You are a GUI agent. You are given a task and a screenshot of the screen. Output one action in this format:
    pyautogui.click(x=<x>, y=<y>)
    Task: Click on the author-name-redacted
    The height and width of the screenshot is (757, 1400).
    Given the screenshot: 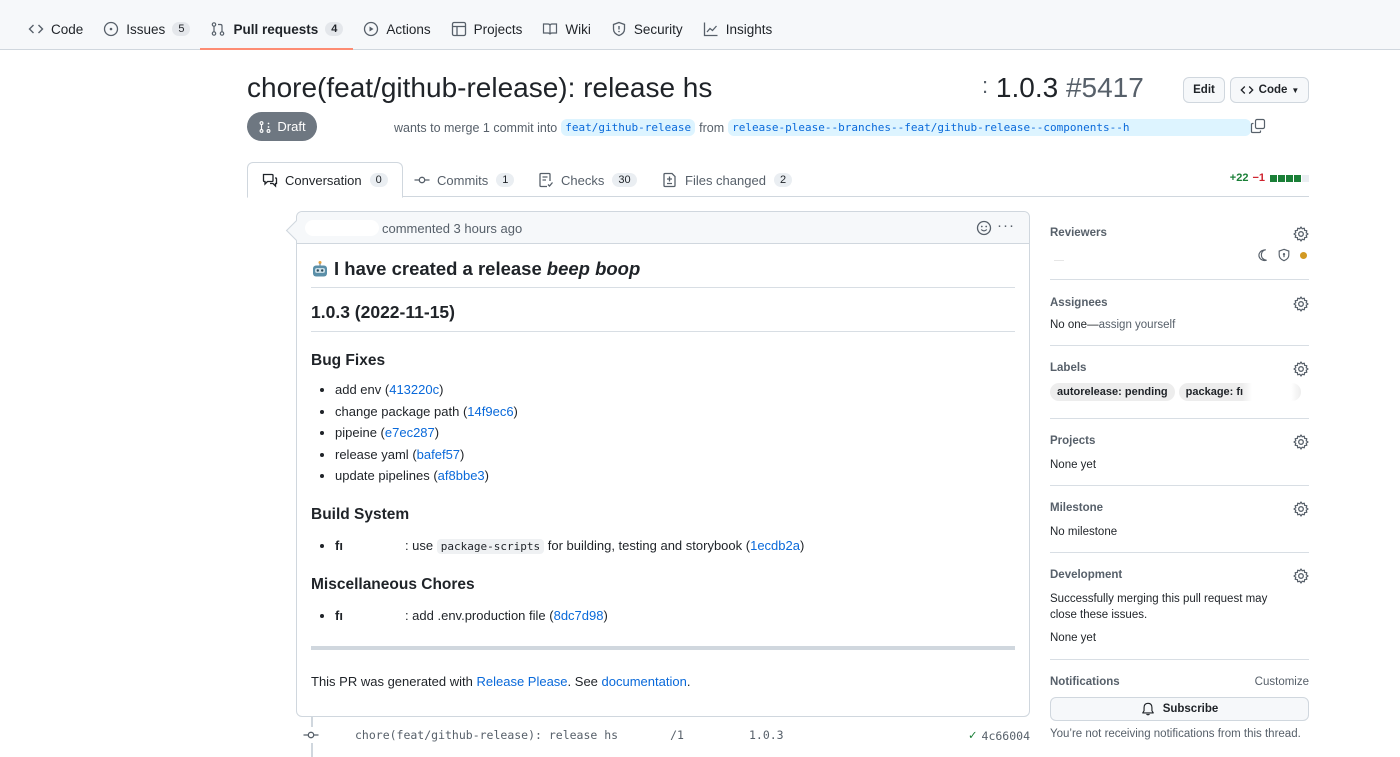 What is the action you would take?
    pyautogui.click(x=342, y=228)
    